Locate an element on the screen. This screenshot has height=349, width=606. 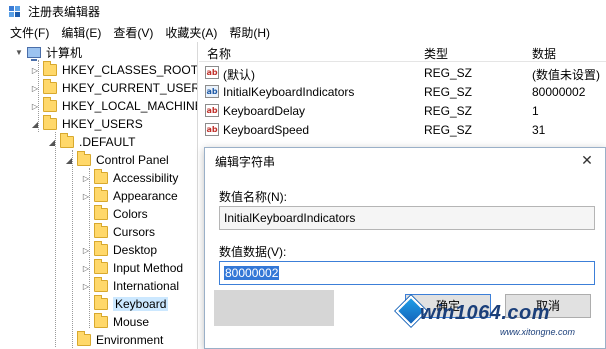
tree-item-accessibility: ▷ Accessibility is located at coordinates (129, 178).